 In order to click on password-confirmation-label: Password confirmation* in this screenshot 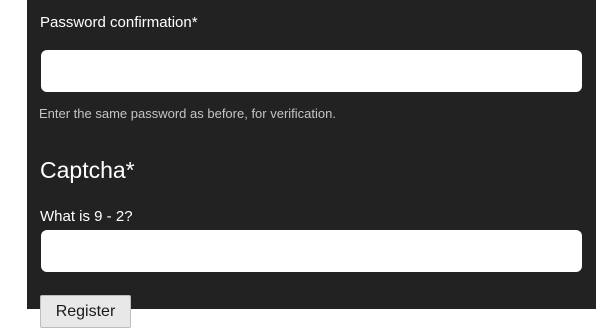, I will do `click(119, 22)`.